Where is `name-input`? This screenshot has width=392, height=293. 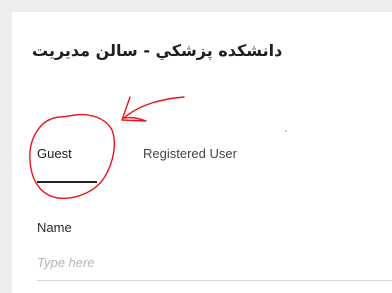 name-input is located at coordinates (214, 262).